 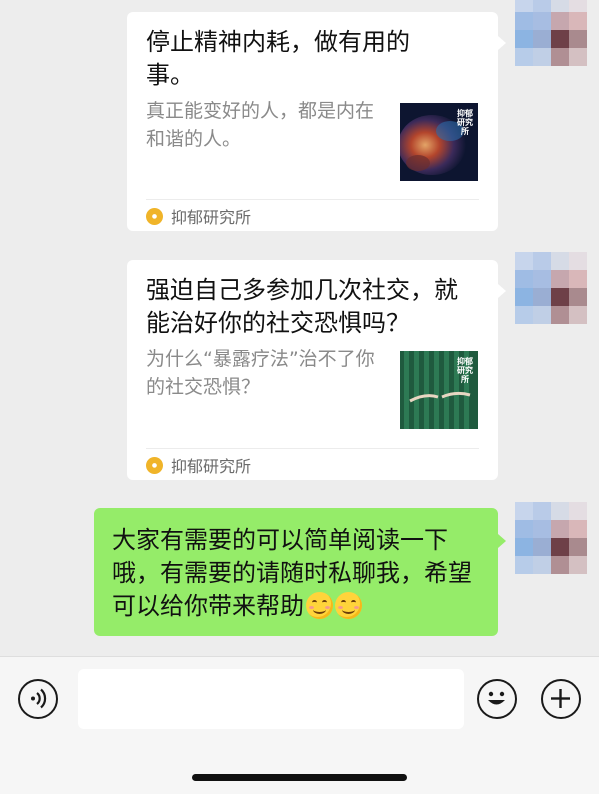 What do you see at coordinates (260, 125) in the screenshot?
I see `article-description: 真正能变好的人，都是内在和谐的人。` at bounding box center [260, 125].